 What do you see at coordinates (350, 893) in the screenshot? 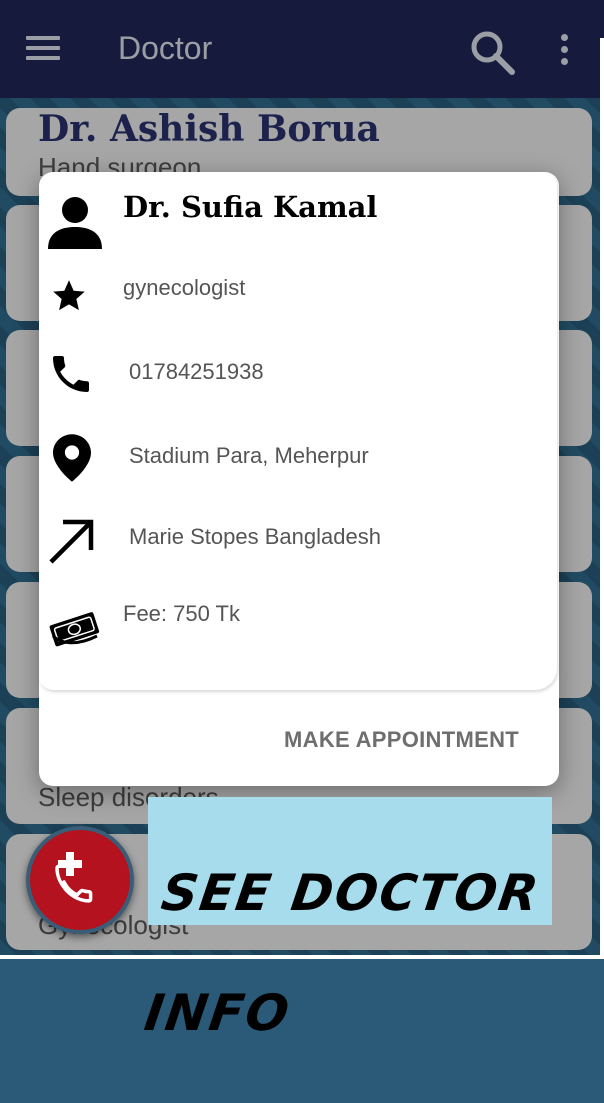
I see `banner-line-1: SEE DOCTOR` at bounding box center [350, 893].